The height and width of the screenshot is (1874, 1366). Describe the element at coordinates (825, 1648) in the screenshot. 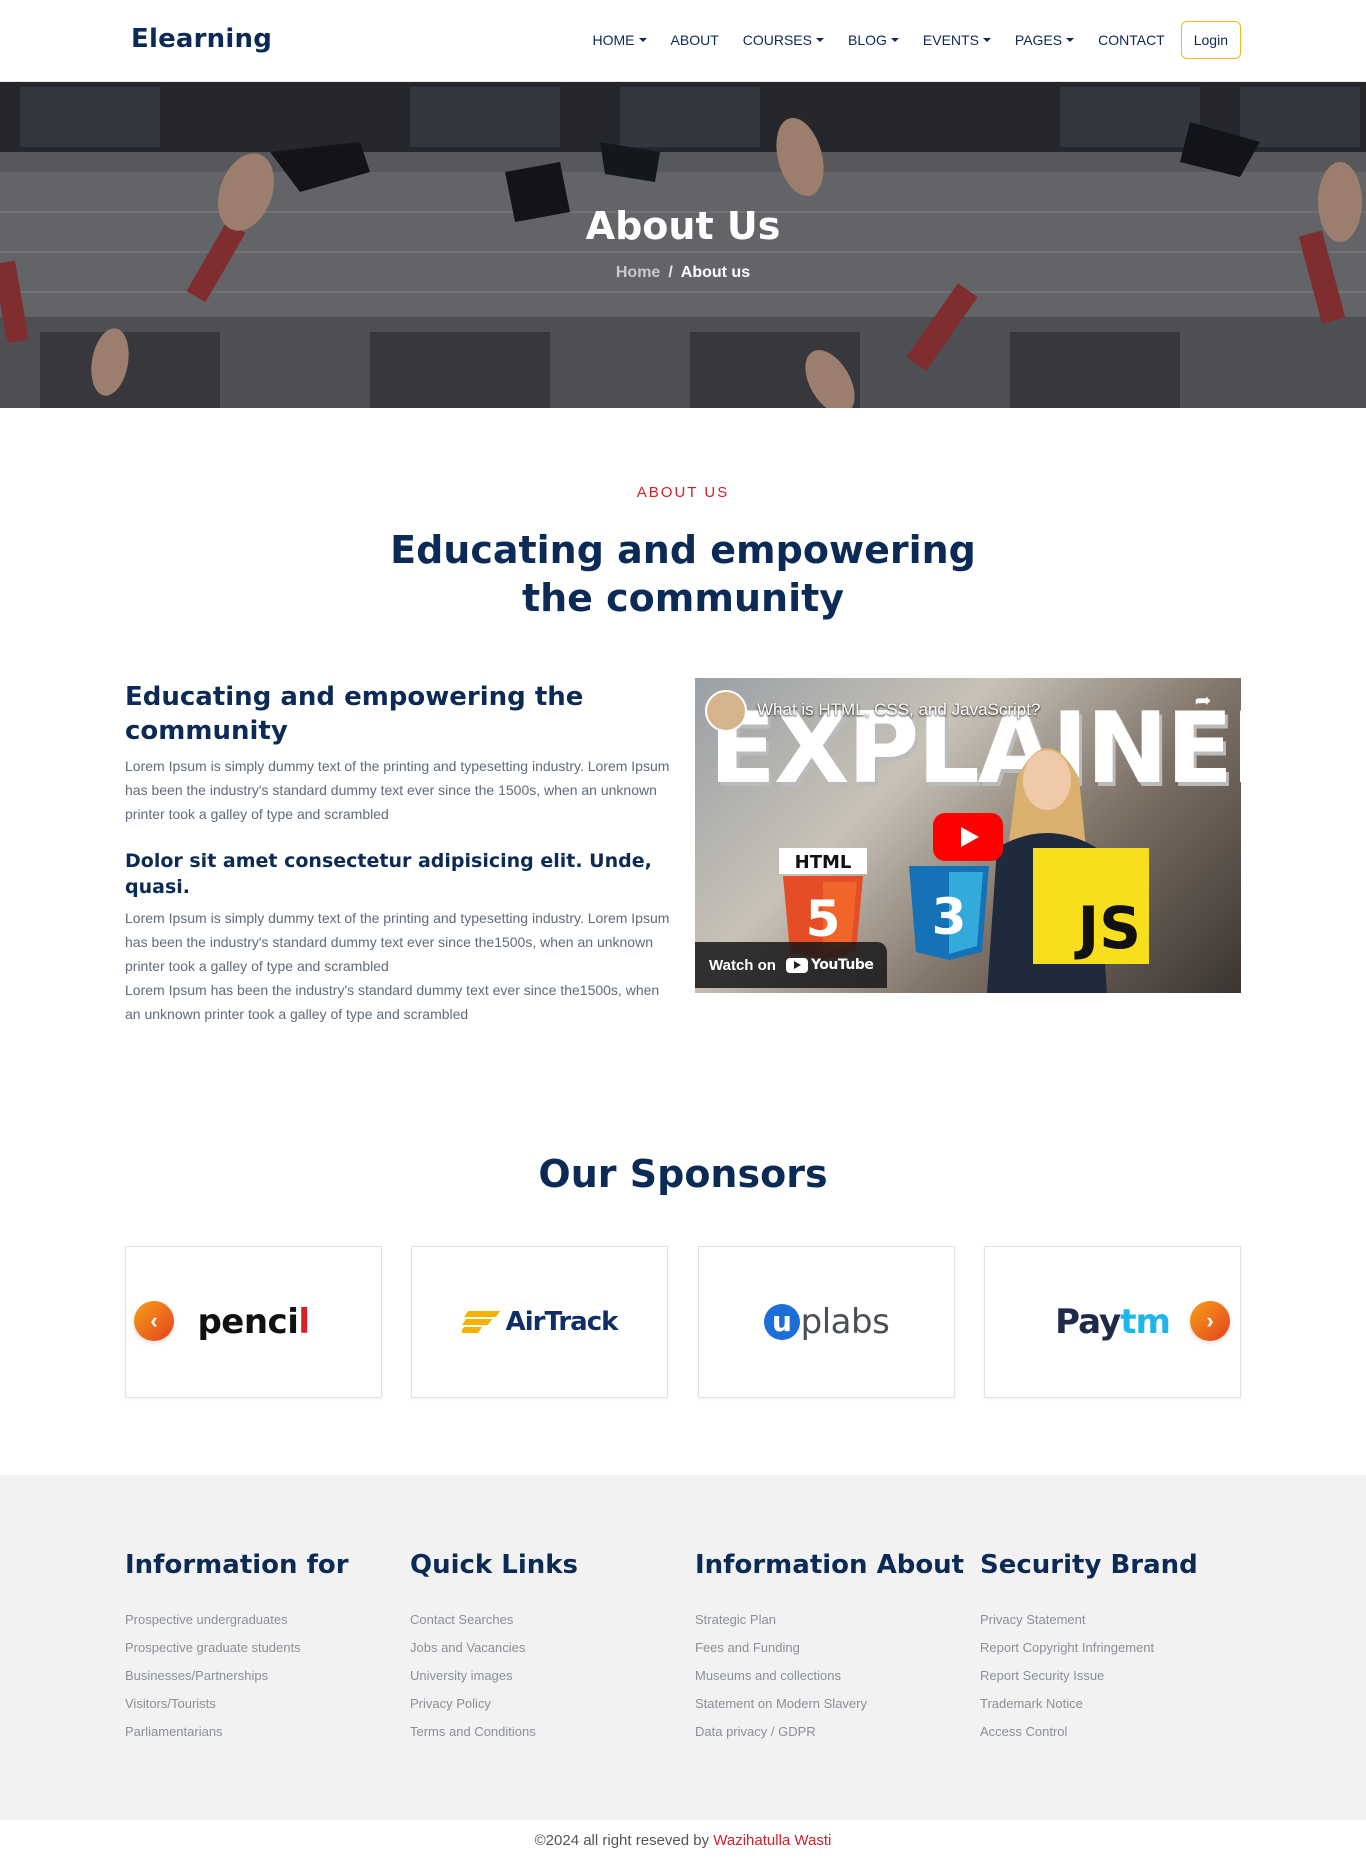

I see `footer-link: Fees and Funding` at that location.